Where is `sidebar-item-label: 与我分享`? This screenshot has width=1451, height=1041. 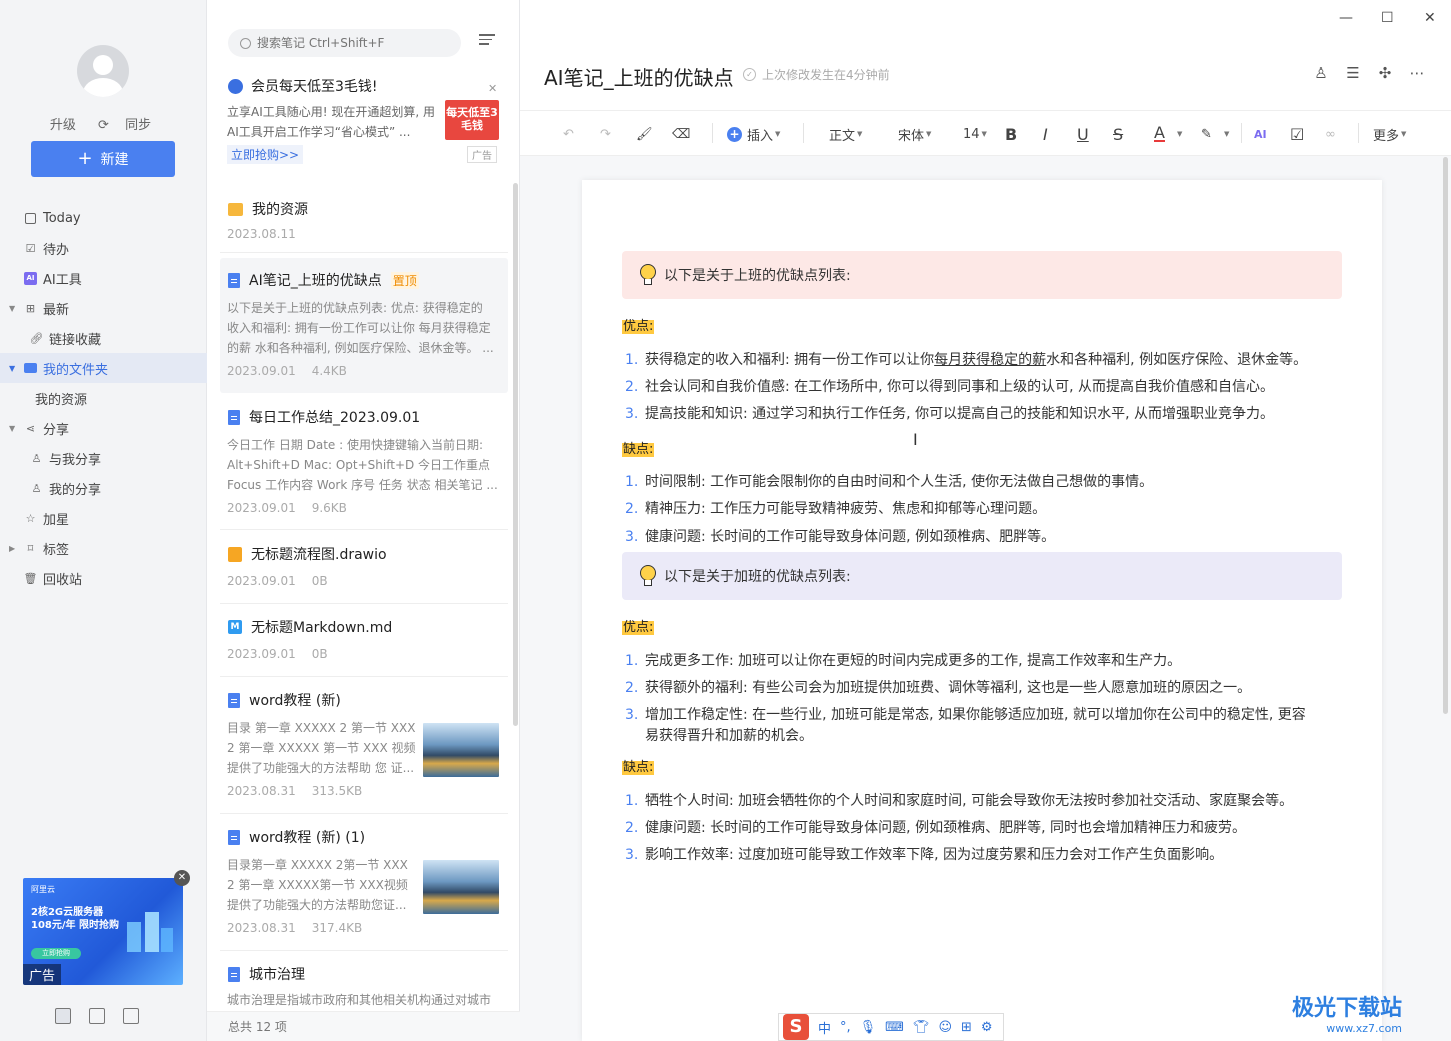 sidebar-item-label: 与我分享 is located at coordinates (75, 460).